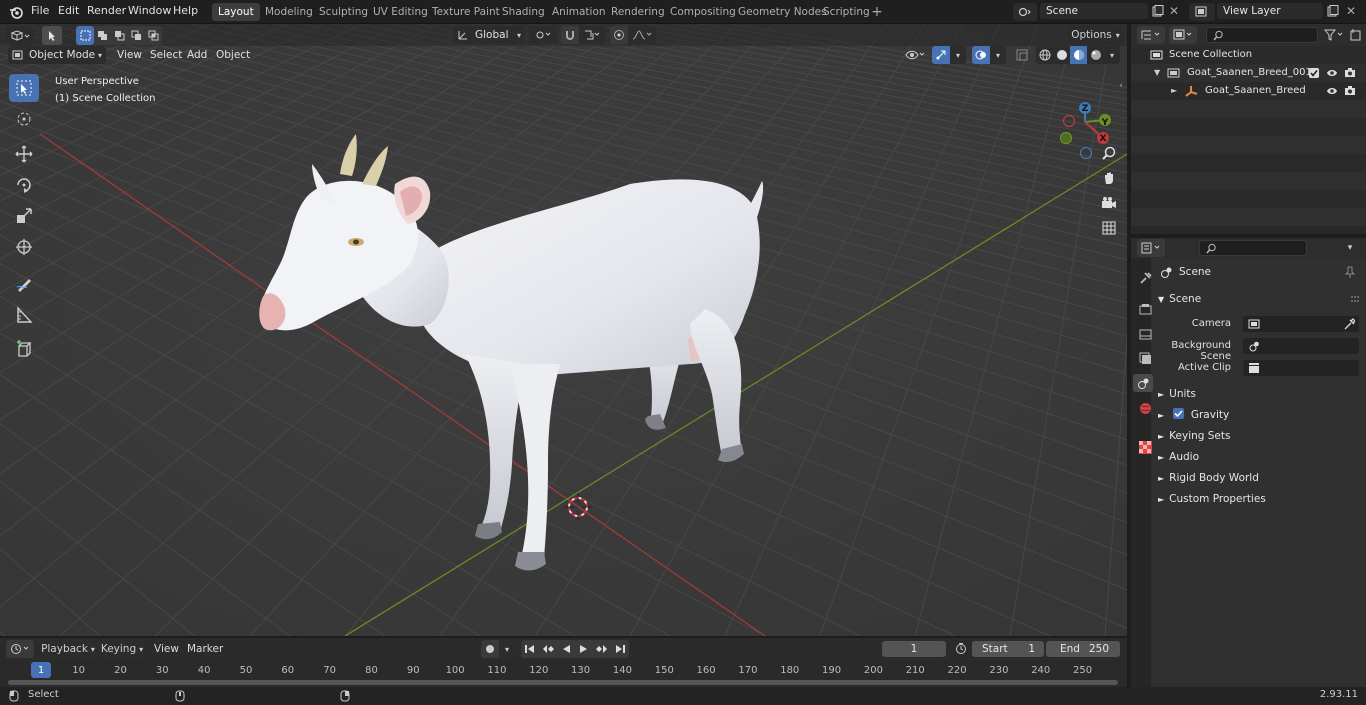 This screenshot has width=1366, height=705. Describe the element at coordinates (129, 55) in the screenshot. I see `menu-view: View` at that location.